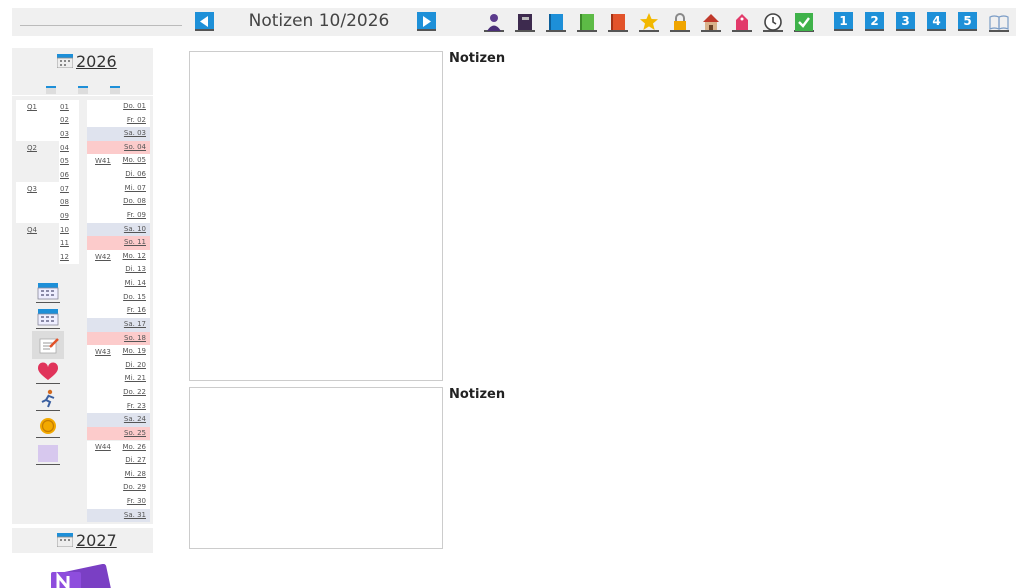  Describe the element at coordinates (48, 427) in the screenshot. I see `coin-icon` at that location.